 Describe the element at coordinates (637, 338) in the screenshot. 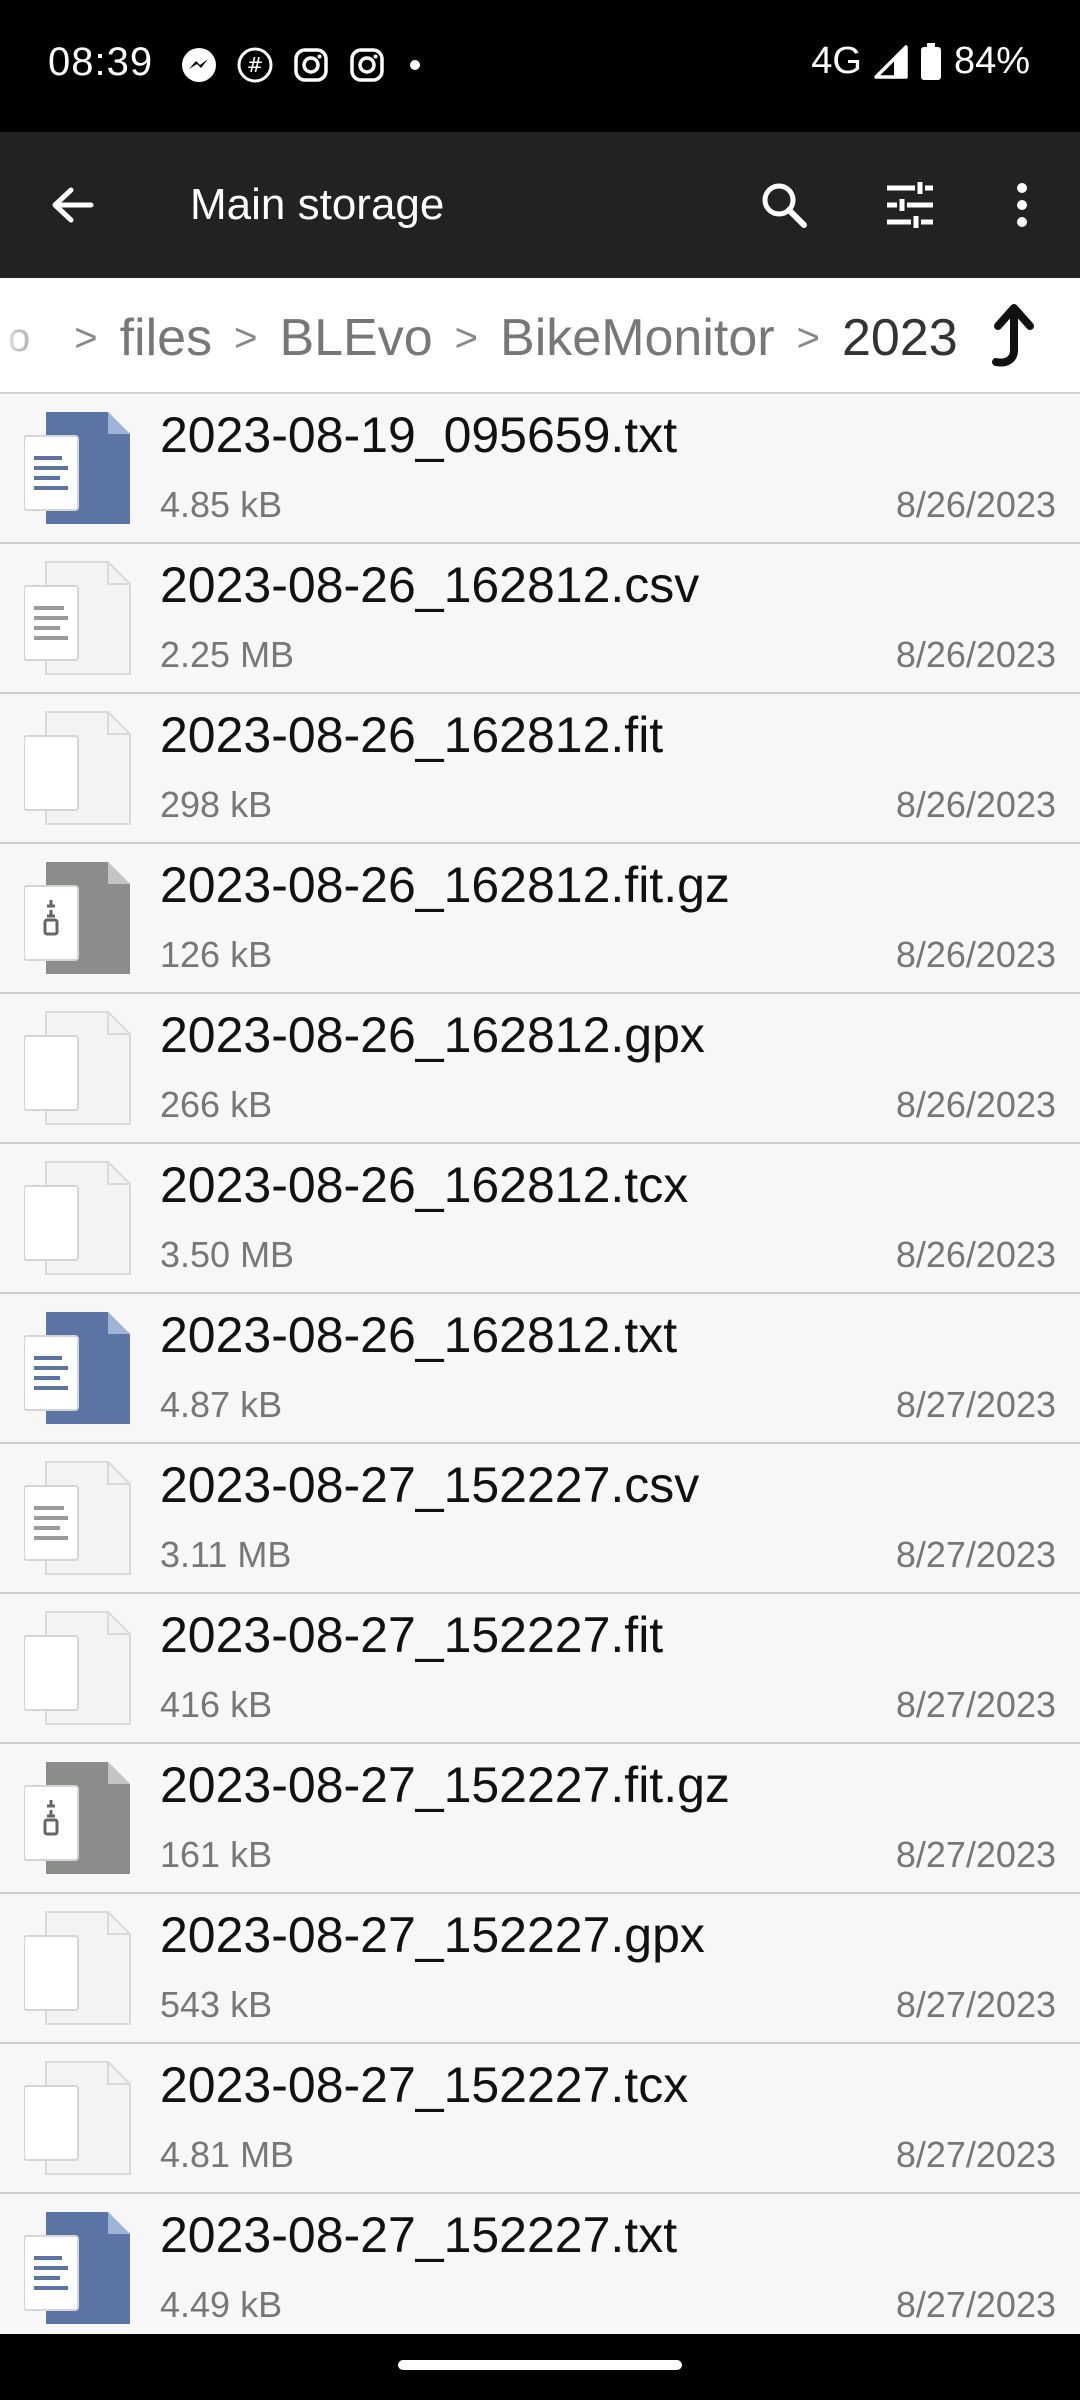

I see `breadcrumb-item-bikemonitor: BikeMonitor` at that location.